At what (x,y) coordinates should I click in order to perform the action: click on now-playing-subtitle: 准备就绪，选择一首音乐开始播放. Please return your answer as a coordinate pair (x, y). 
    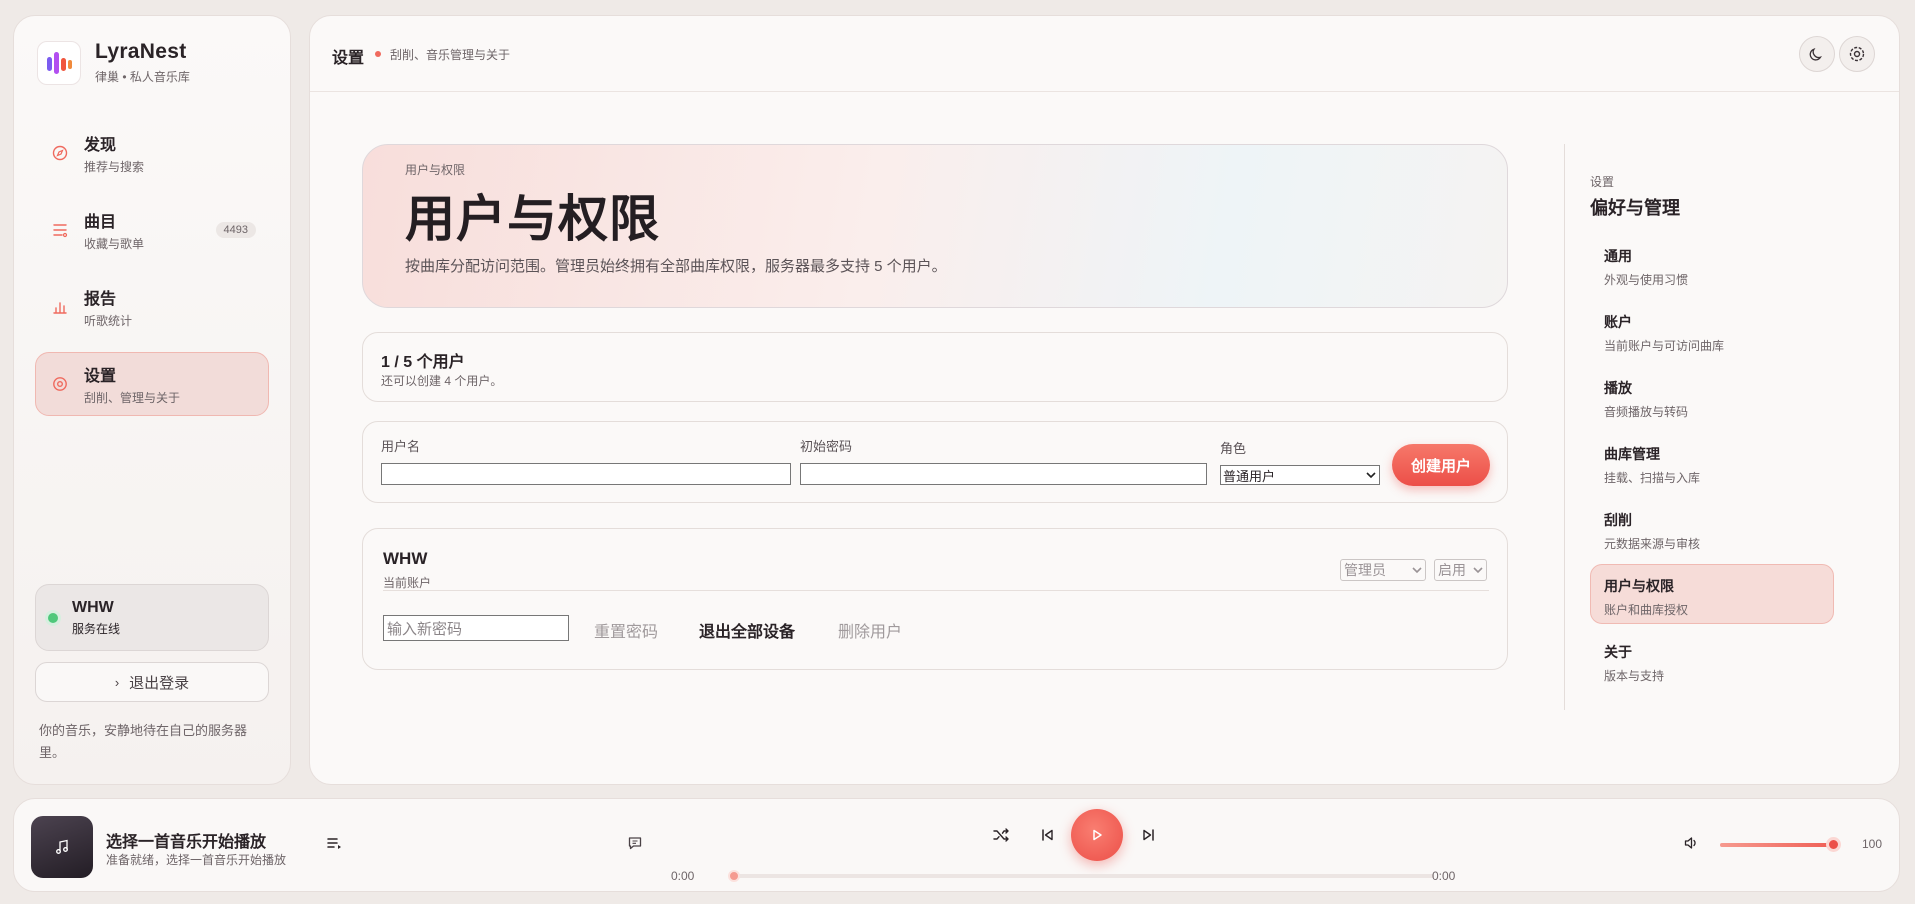
    Looking at the image, I should click on (196, 860).